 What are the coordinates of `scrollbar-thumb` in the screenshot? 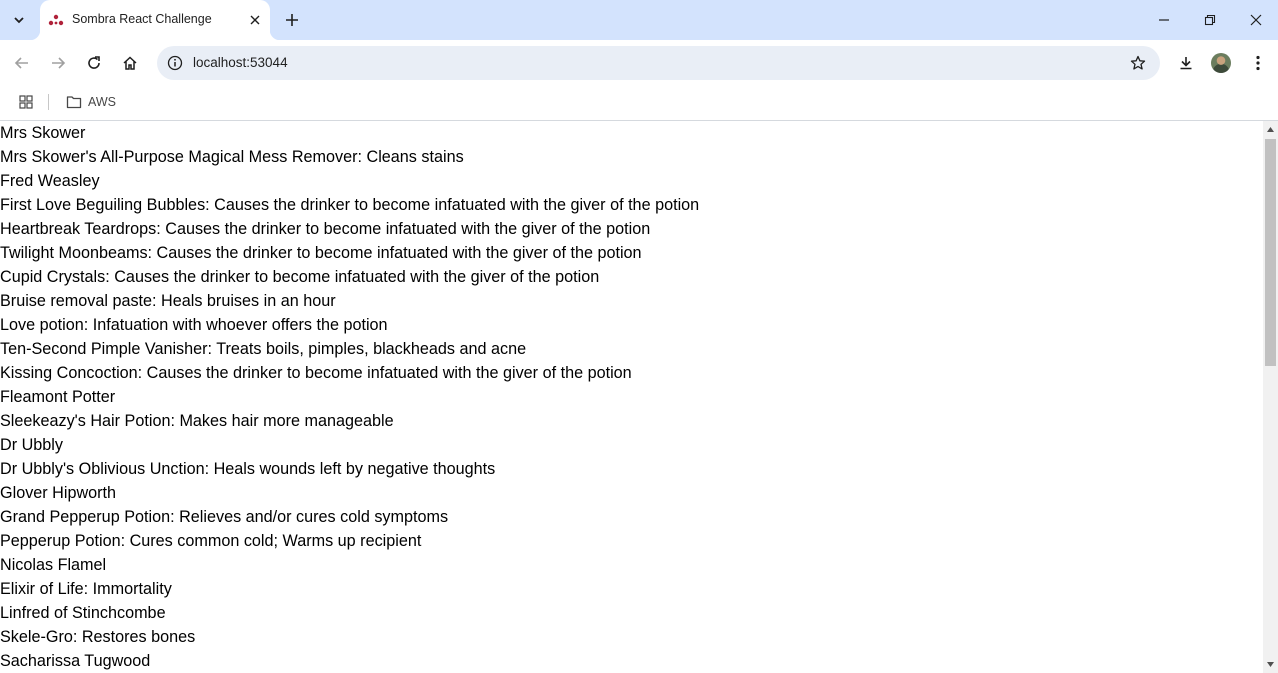 It's located at (1270, 252).